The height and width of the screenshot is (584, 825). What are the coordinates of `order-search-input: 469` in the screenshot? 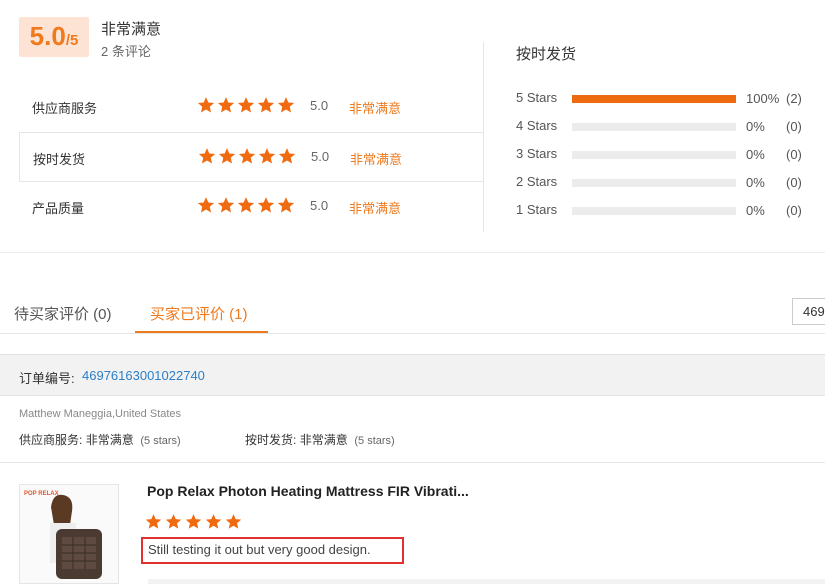 It's located at (808, 311).